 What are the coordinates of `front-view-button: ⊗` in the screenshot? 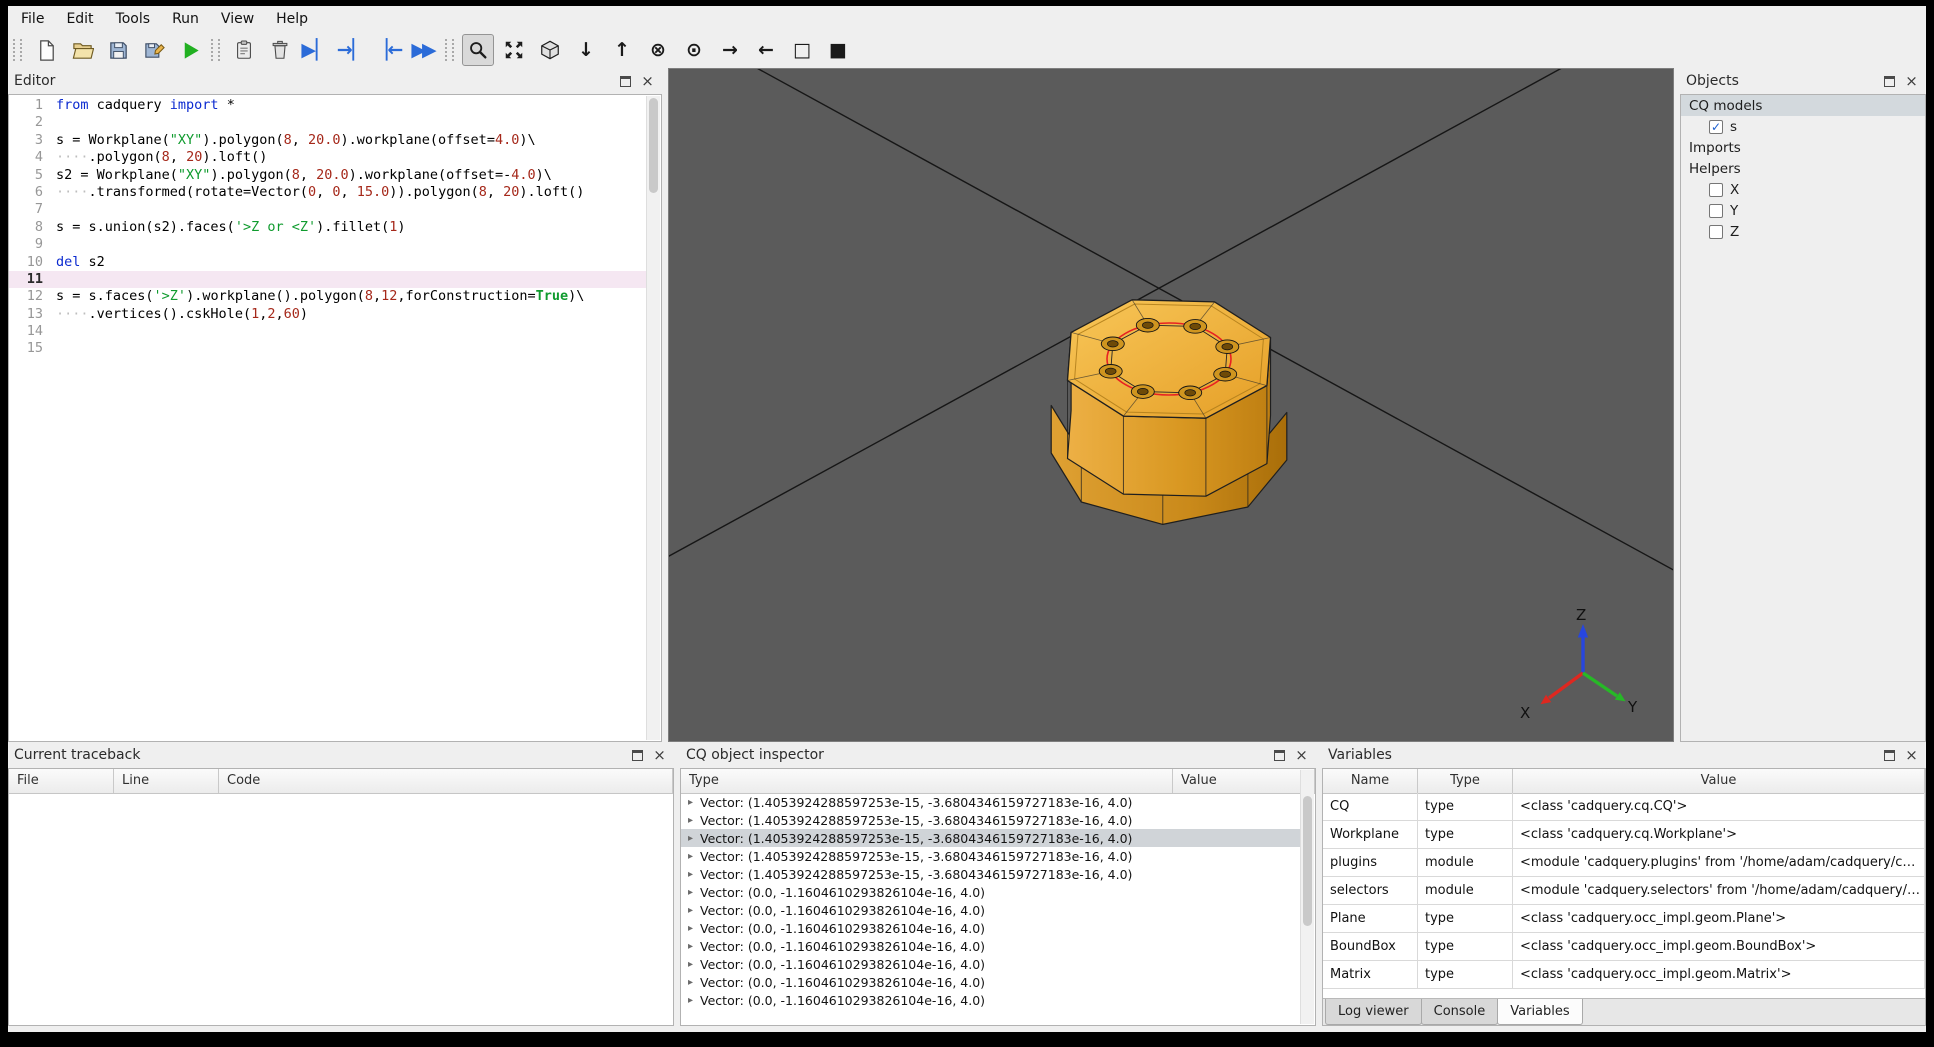 It's located at (658, 50).